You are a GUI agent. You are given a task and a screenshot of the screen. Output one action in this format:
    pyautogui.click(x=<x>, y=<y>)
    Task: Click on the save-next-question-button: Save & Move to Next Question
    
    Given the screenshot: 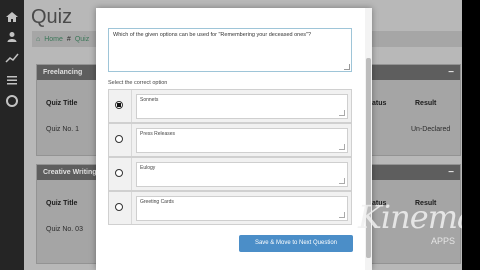 What is the action you would take?
    pyautogui.click(x=296, y=243)
    